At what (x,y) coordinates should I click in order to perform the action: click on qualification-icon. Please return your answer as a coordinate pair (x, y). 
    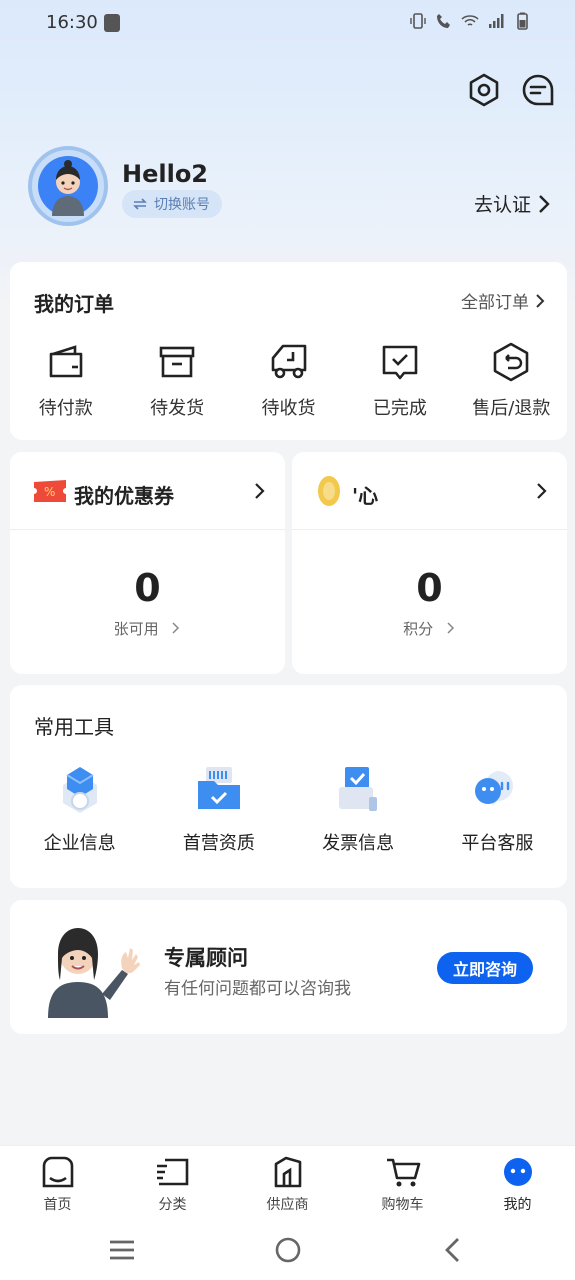
    Looking at the image, I should click on (218, 788).